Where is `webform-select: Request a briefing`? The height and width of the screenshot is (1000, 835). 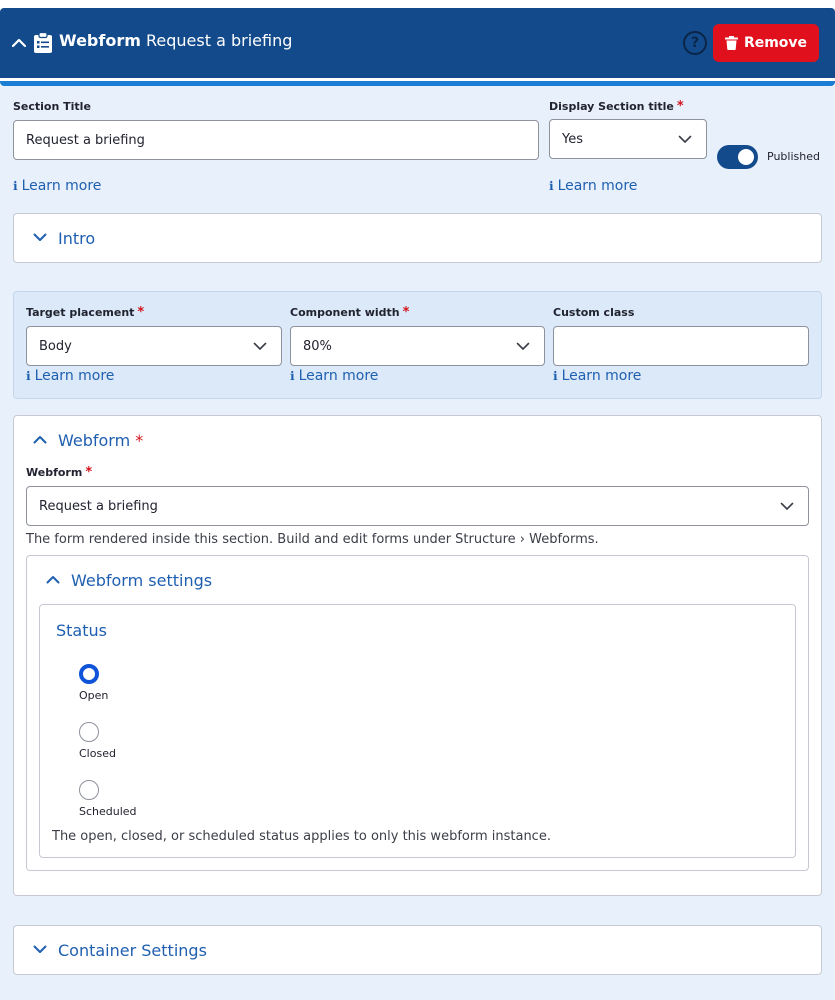
webform-select: Request a briefing is located at coordinates (417, 506).